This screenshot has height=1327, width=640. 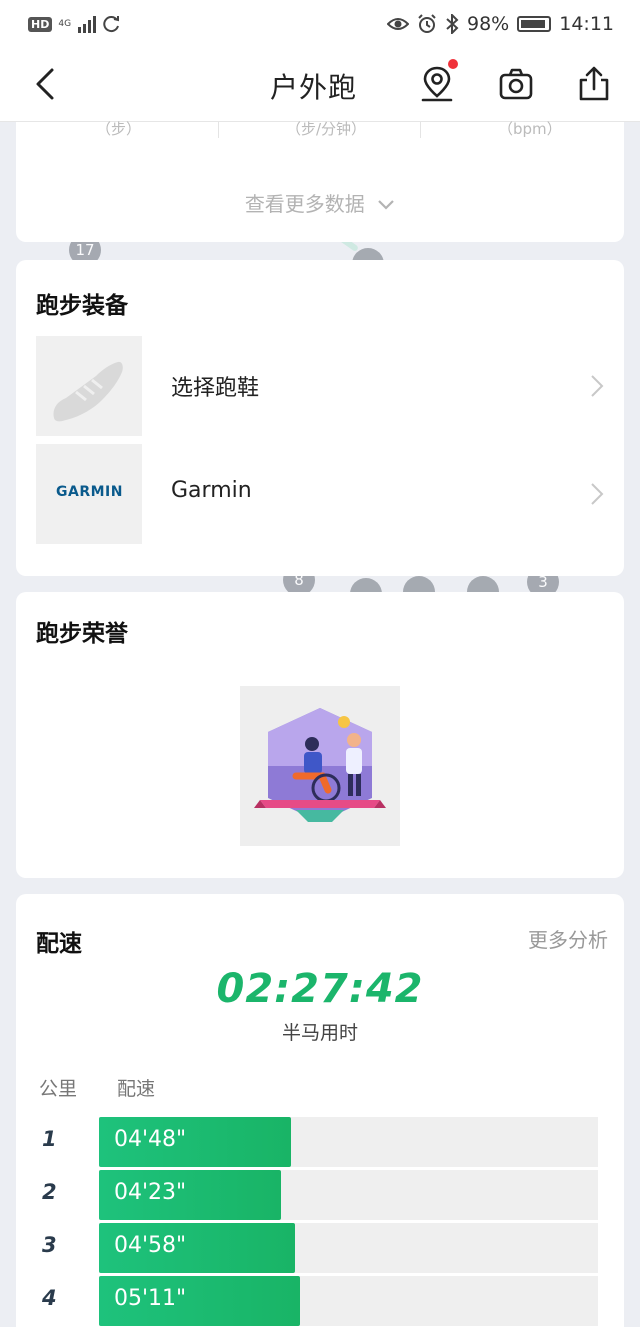 I want to click on km-number: 2, so click(x=49, y=1192).